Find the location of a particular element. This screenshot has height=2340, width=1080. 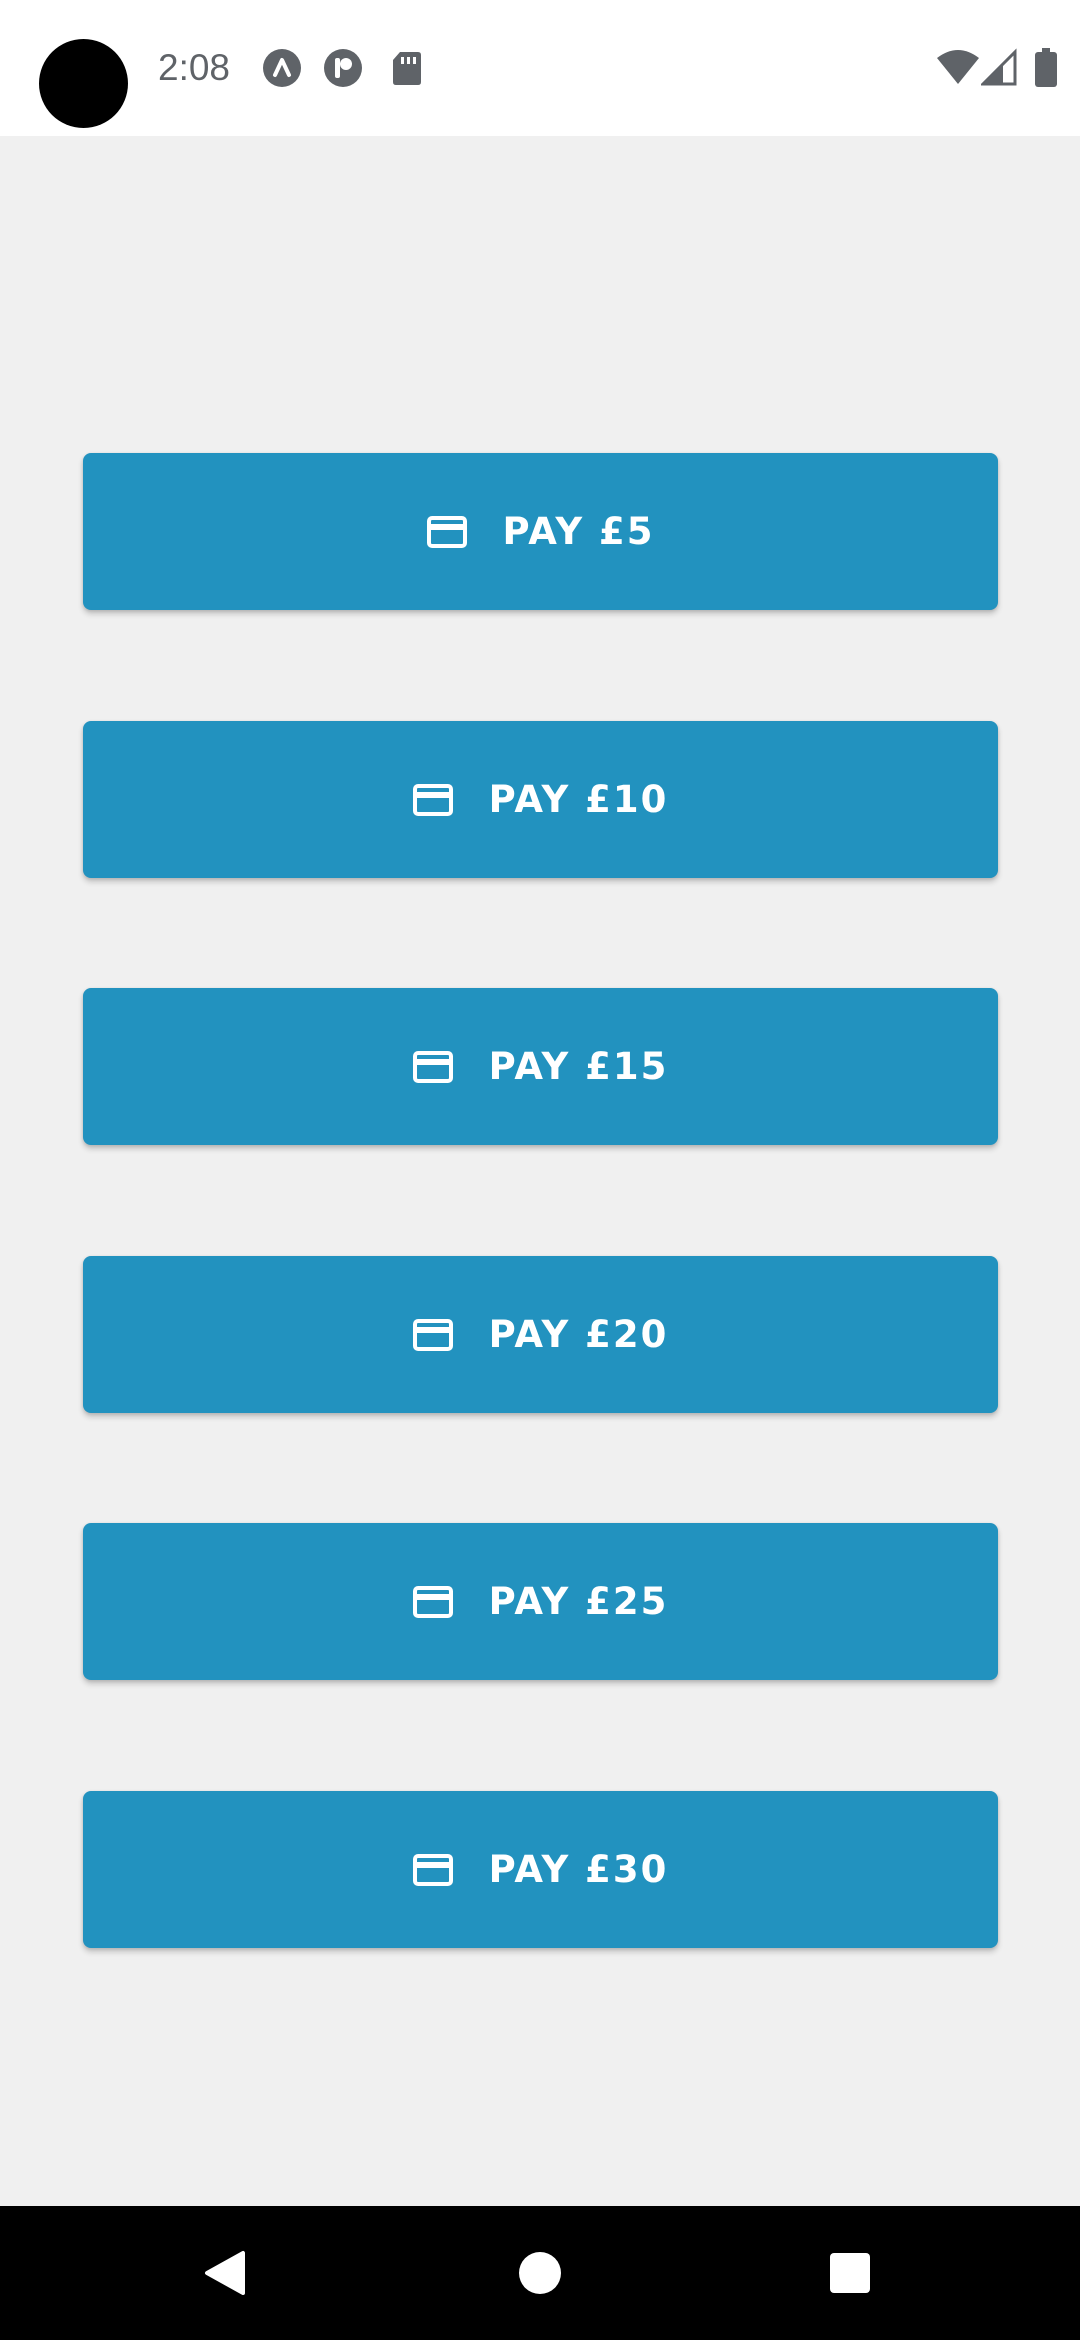

back-button is located at coordinates (225, 2273).